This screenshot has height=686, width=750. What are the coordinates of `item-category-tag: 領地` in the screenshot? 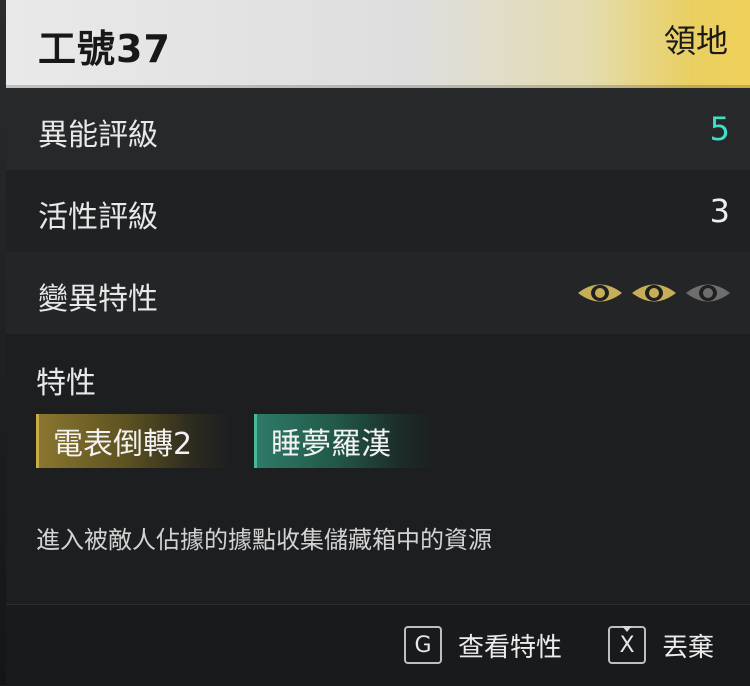 It's located at (695, 41).